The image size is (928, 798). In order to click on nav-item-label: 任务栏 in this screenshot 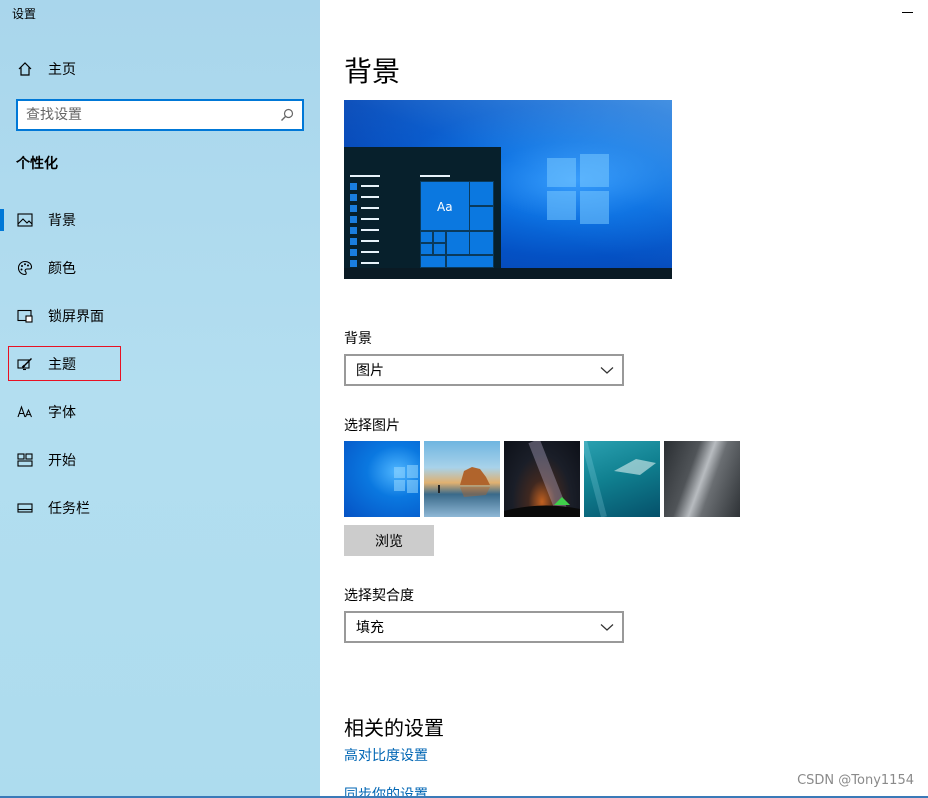, I will do `click(69, 509)`.